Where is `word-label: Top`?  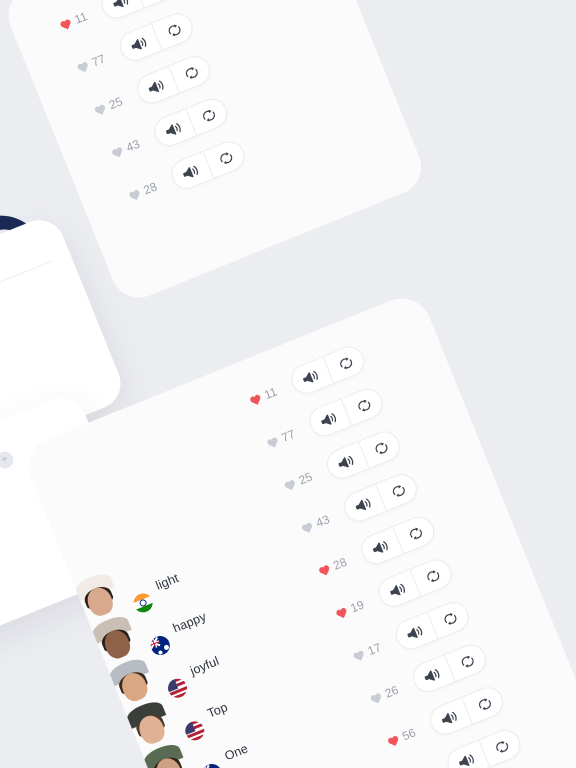
word-label: Top is located at coordinates (217, 710).